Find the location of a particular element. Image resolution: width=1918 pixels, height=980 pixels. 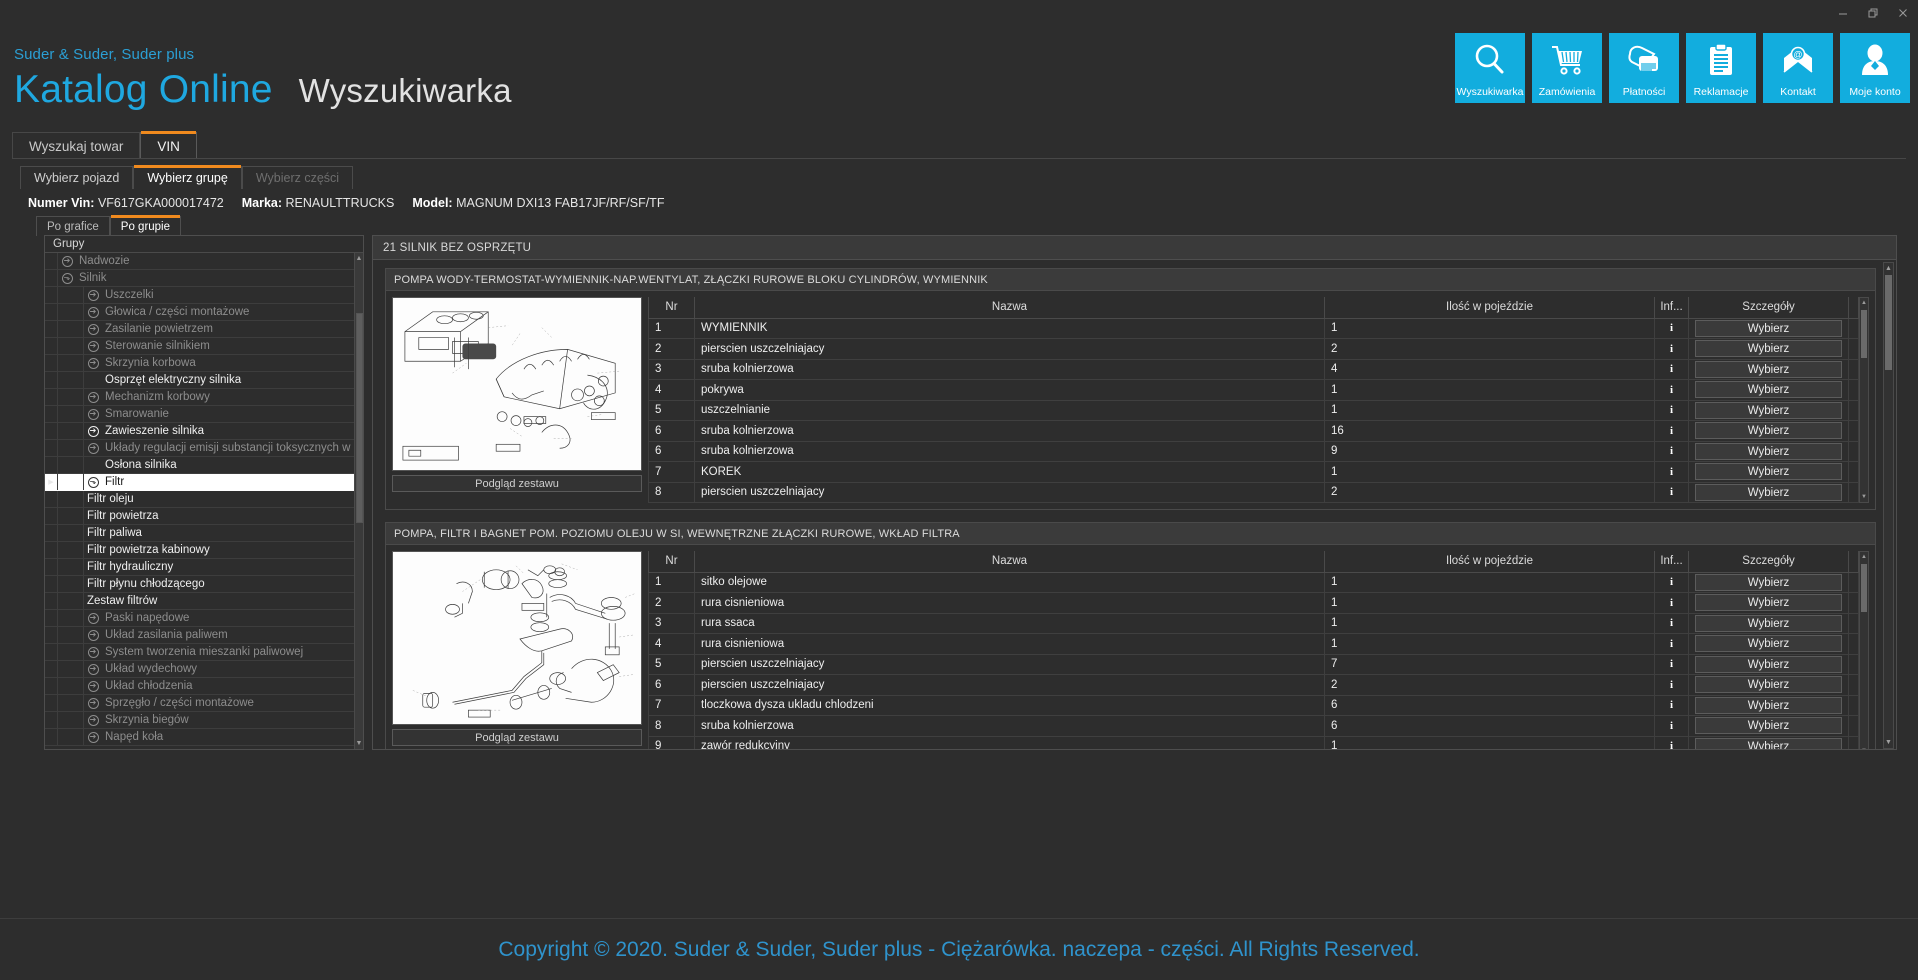

collapse-arrow-down-icon: ⬎ is located at coordinates (93, 482).